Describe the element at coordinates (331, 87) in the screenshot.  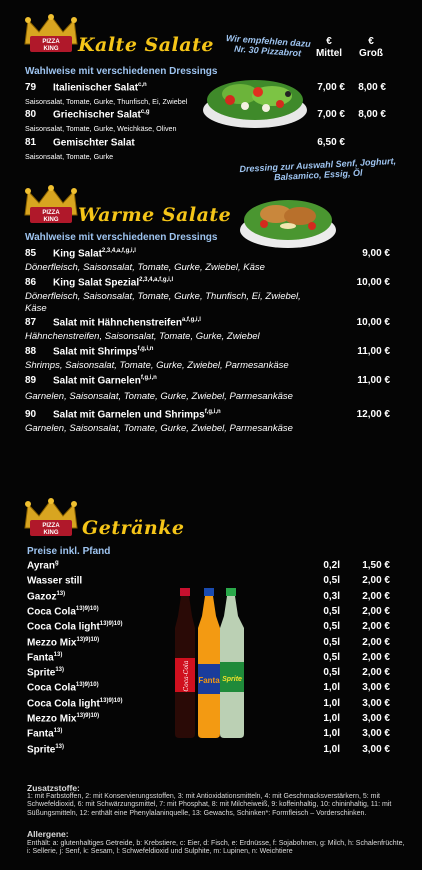
I see `price-79-mittel: 7,00 €` at that location.